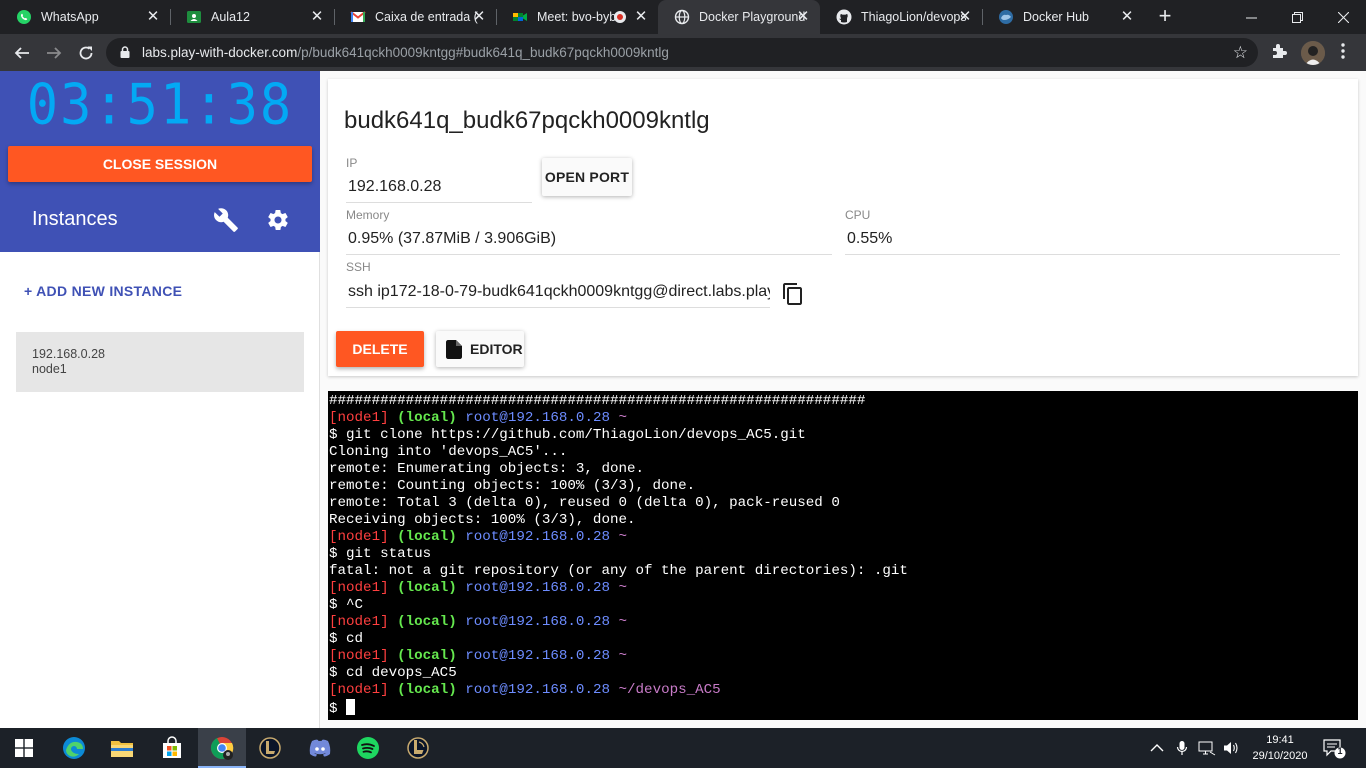 The width and height of the screenshot is (1366, 768). Describe the element at coordinates (1313, 53) in the screenshot. I see `profile-avatar` at that location.